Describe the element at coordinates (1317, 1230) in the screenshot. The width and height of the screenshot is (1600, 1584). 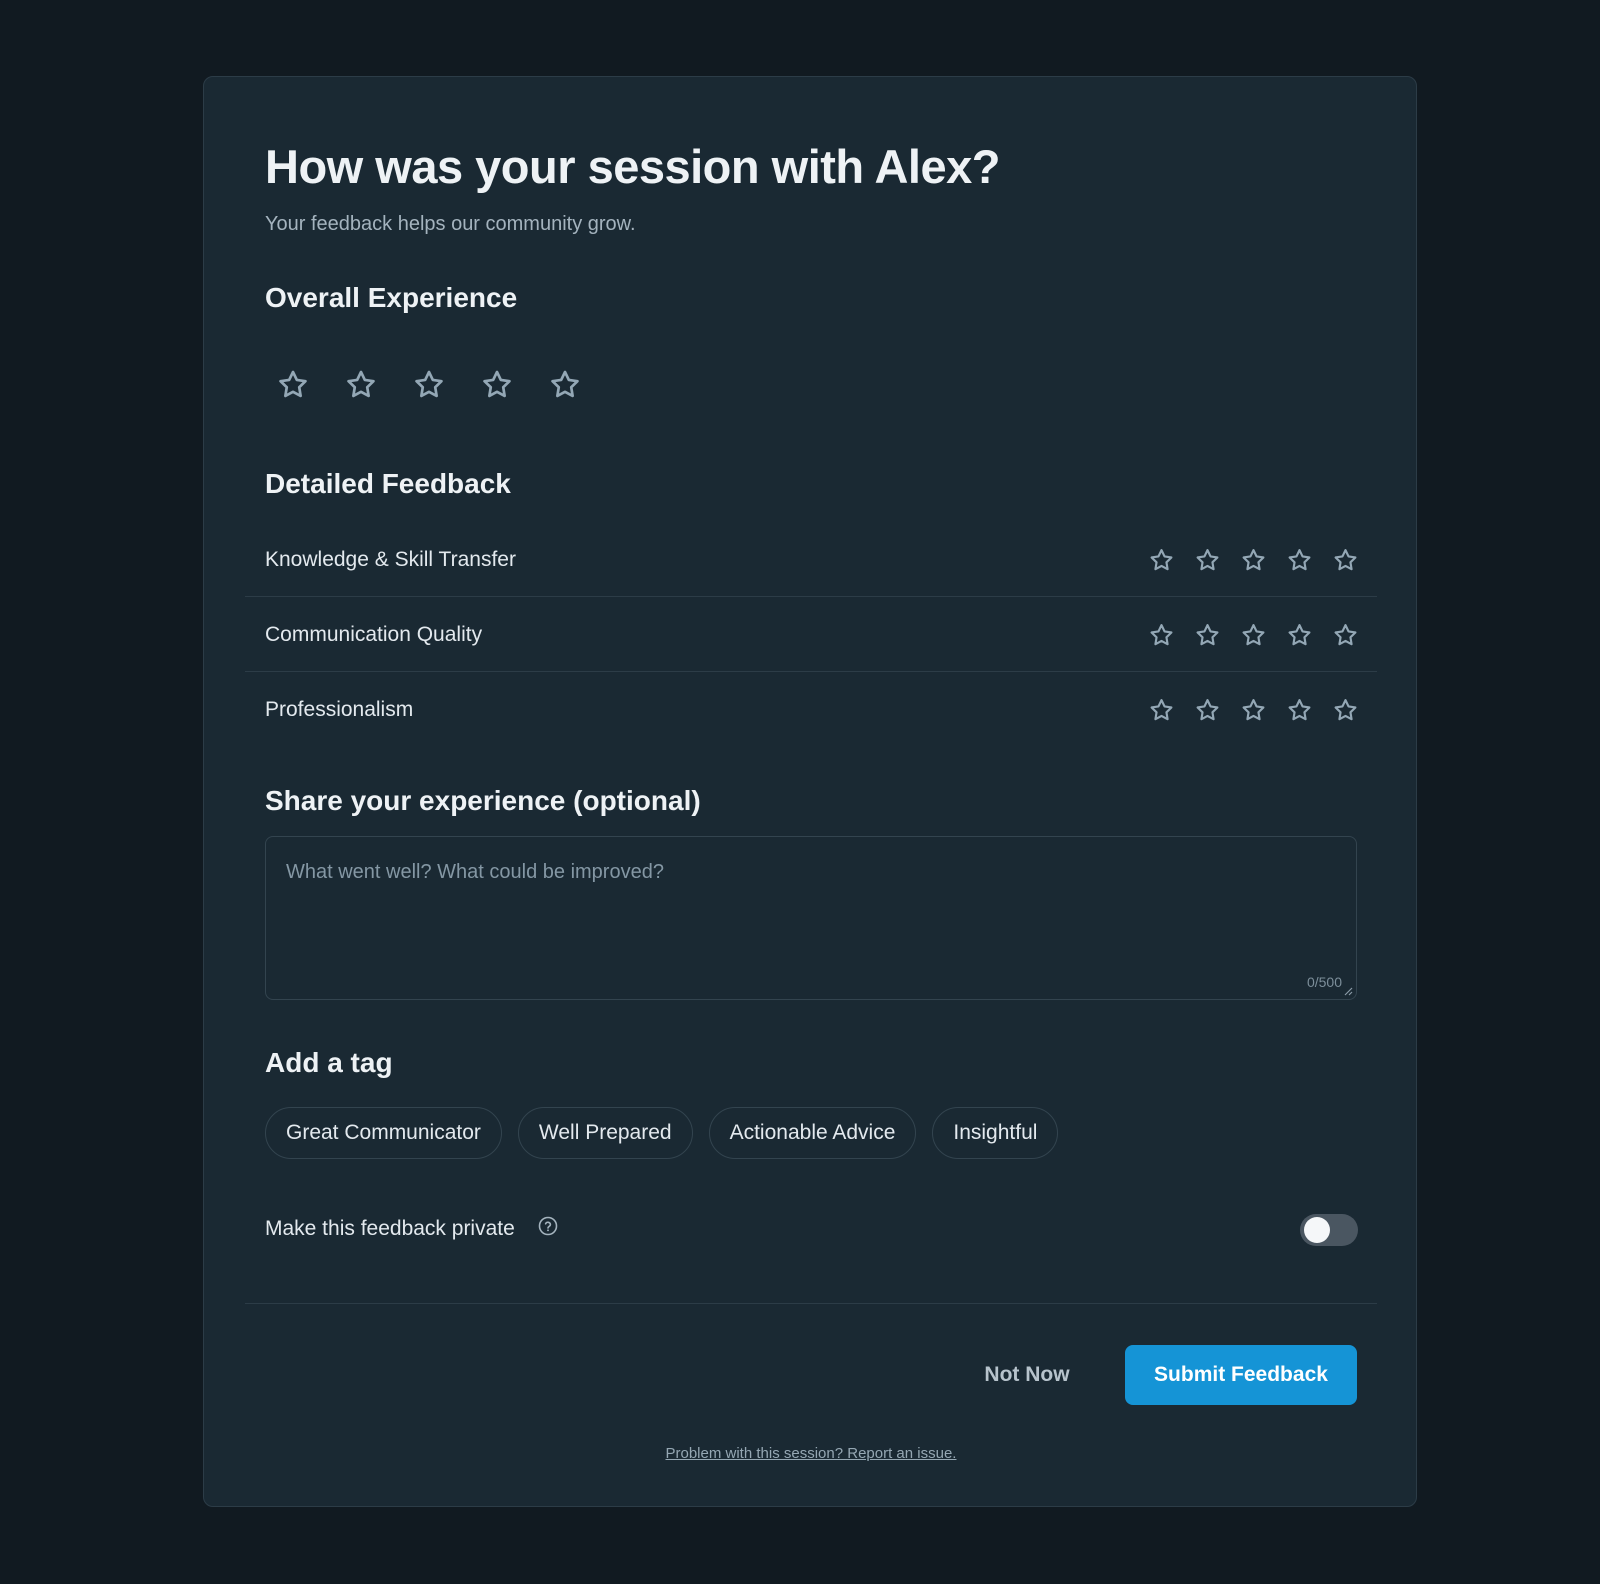
I see `toggle-knob` at that location.